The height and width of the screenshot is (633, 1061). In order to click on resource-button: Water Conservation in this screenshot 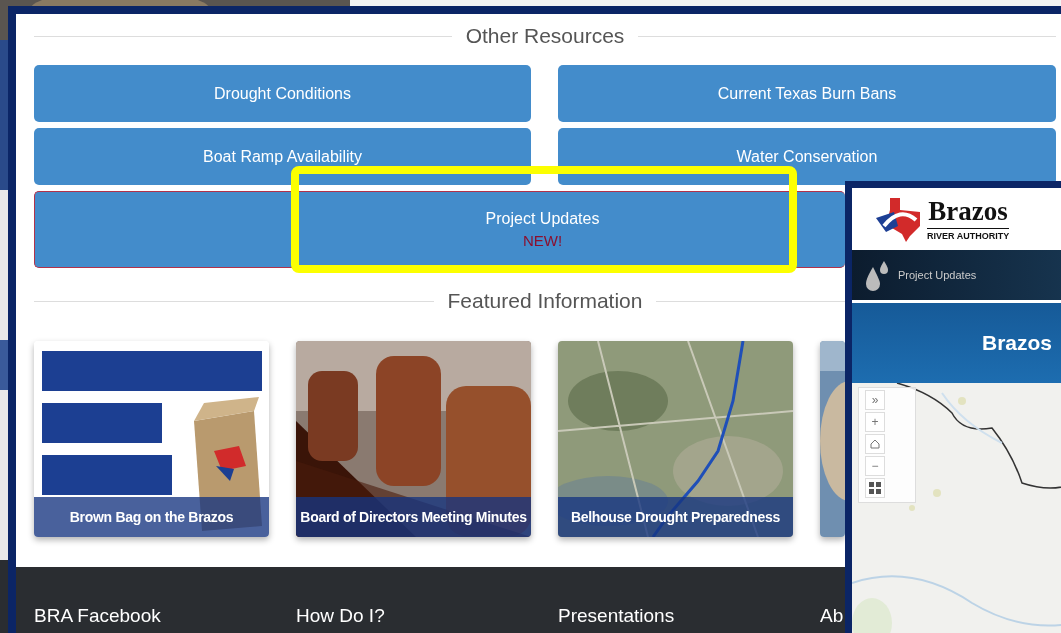, I will do `click(807, 156)`.